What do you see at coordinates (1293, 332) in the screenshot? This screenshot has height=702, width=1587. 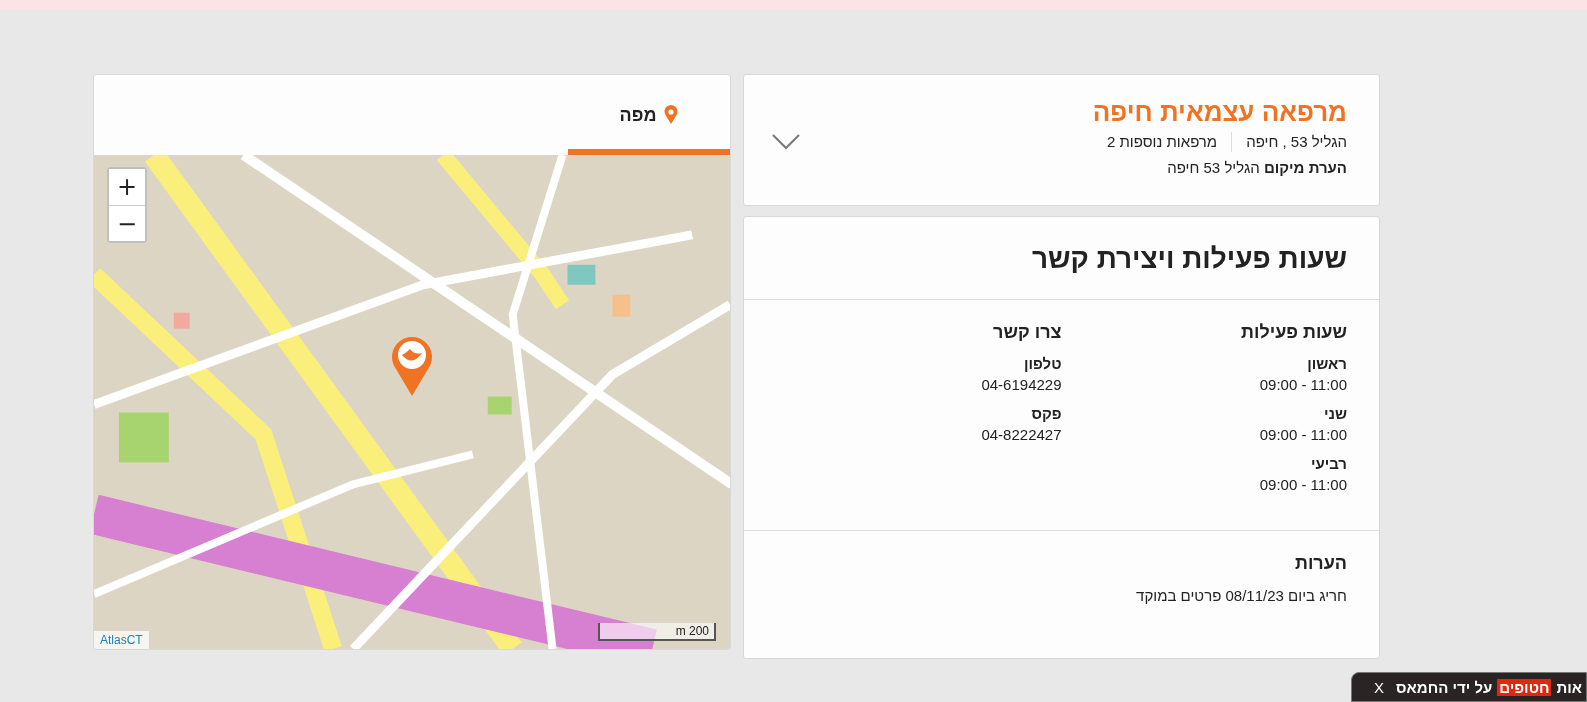 I see `hours-heading: שעות פעילות` at bounding box center [1293, 332].